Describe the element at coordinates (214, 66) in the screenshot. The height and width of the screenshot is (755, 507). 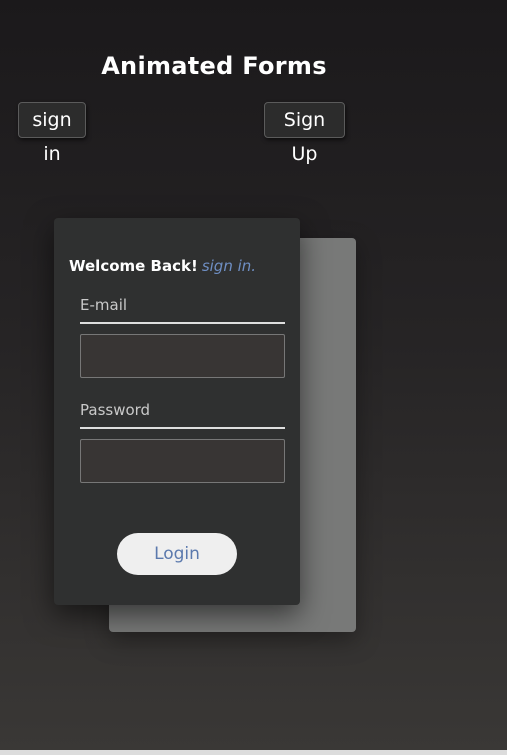
I see `page-title: Animated Forms` at that location.